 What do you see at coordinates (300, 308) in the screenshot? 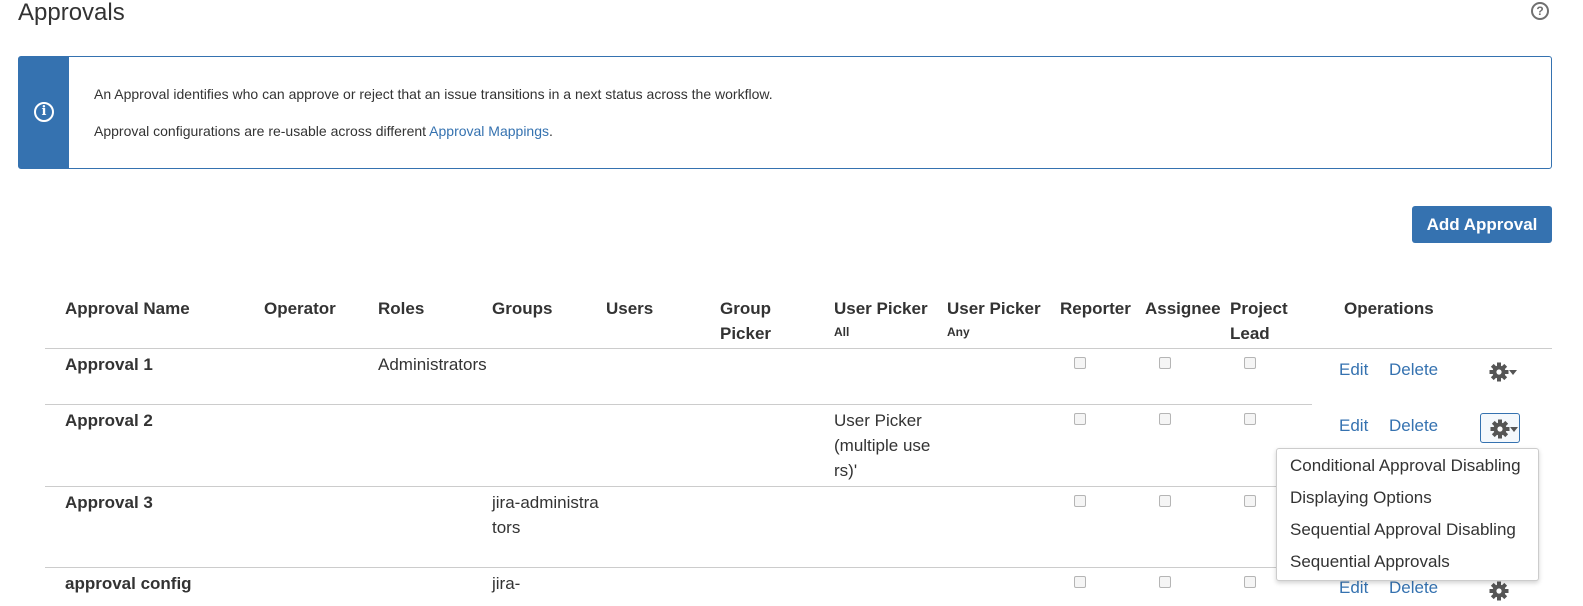
I see `header-operator: Operator` at bounding box center [300, 308].